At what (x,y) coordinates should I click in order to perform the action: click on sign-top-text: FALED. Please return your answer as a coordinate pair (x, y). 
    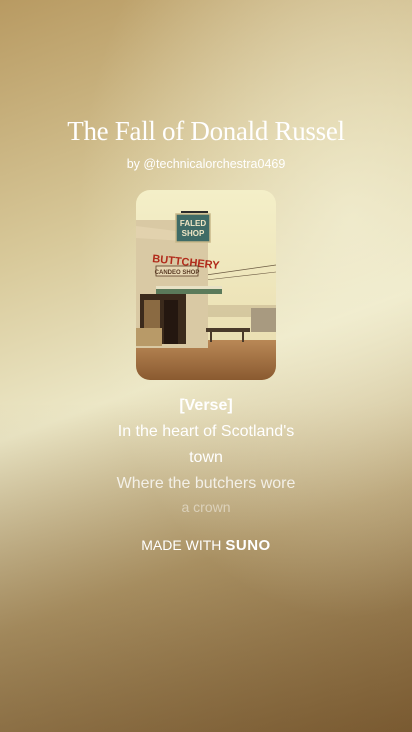
    Looking at the image, I should click on (193, 223).